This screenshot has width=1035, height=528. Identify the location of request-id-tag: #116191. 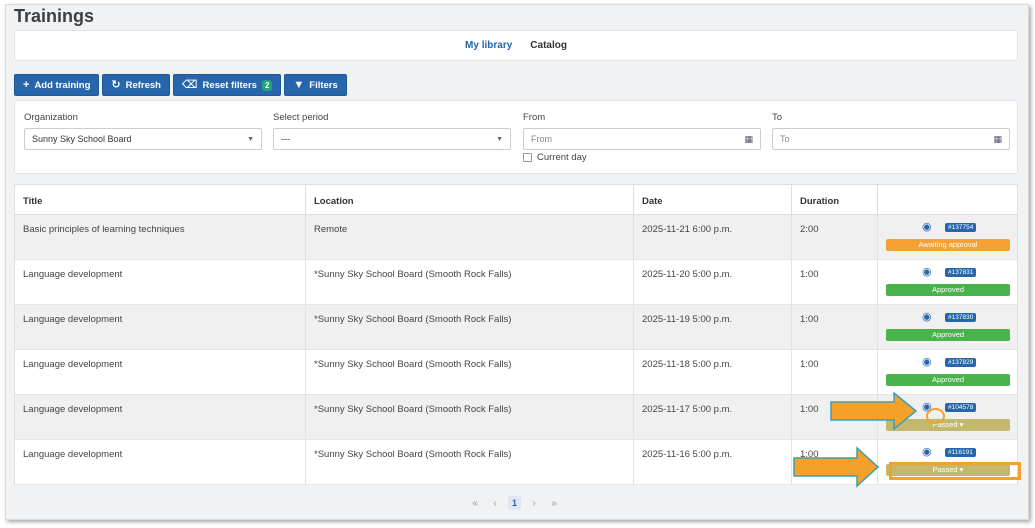
(960, 452).